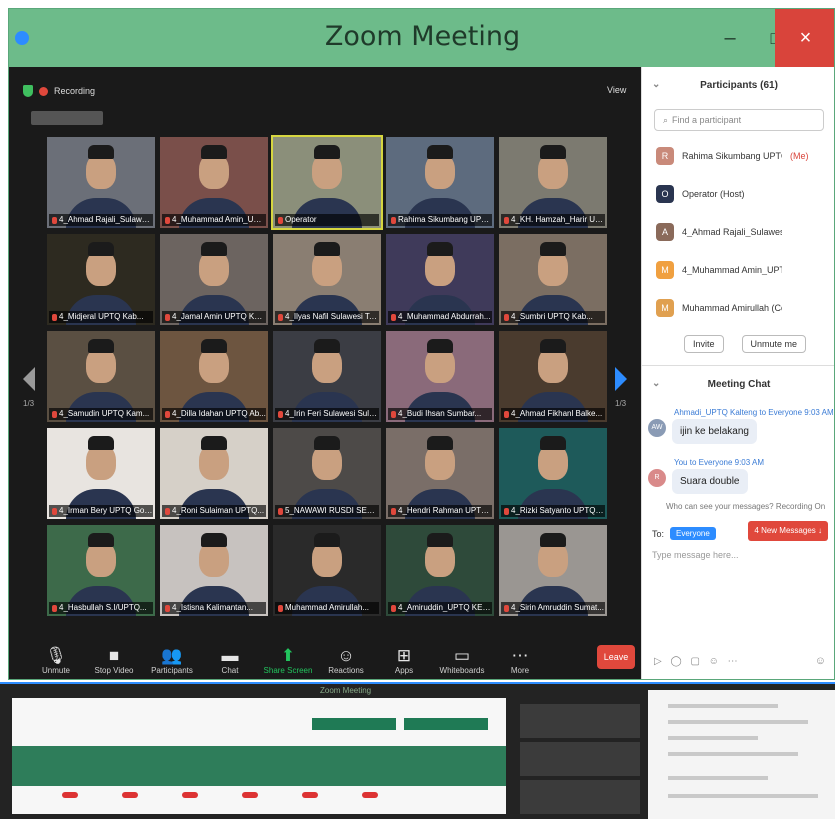 The width and height of the screenshot is (835, 819). Describe the element at coordinates (738, 308) in the screenshot. I see `participant-row: M Muhammad Amirullah (Co-host)` at that location.